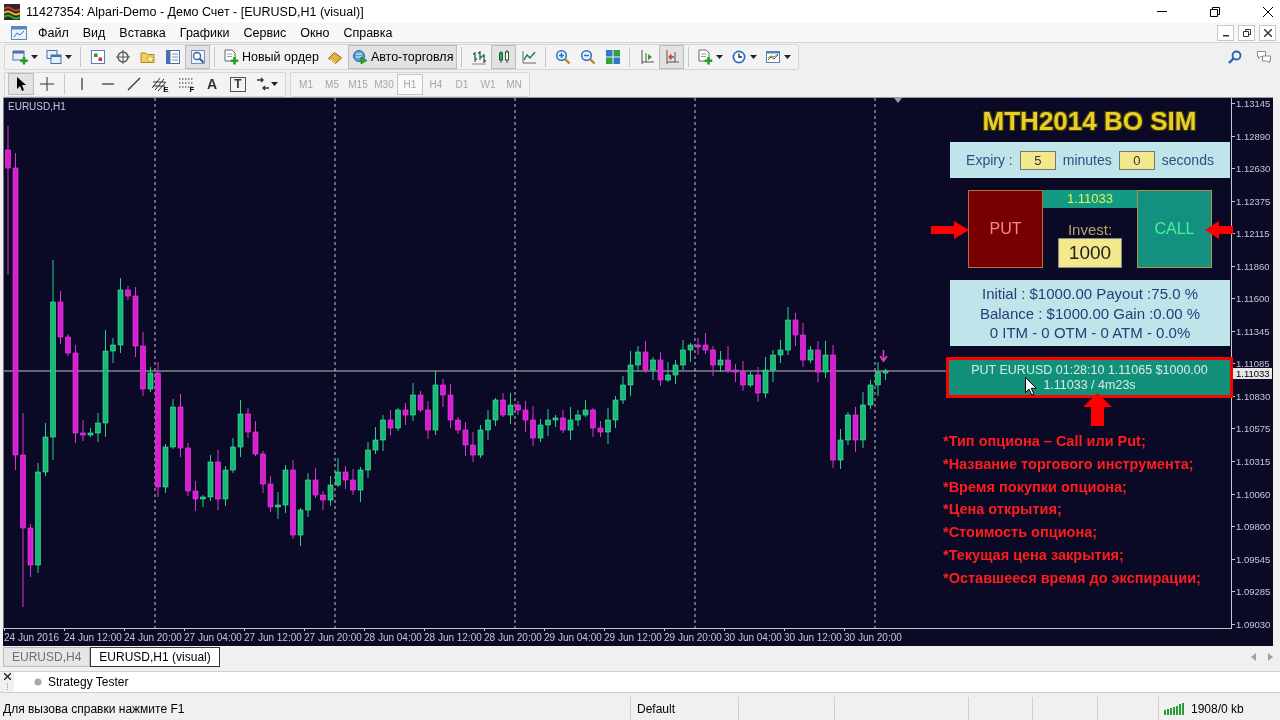 The width and height of the screenshot is (1280, 720). Describe the element at coordinates (1252, 373) in the screenshot. I see `current-price-label: 1.11033` at that location.